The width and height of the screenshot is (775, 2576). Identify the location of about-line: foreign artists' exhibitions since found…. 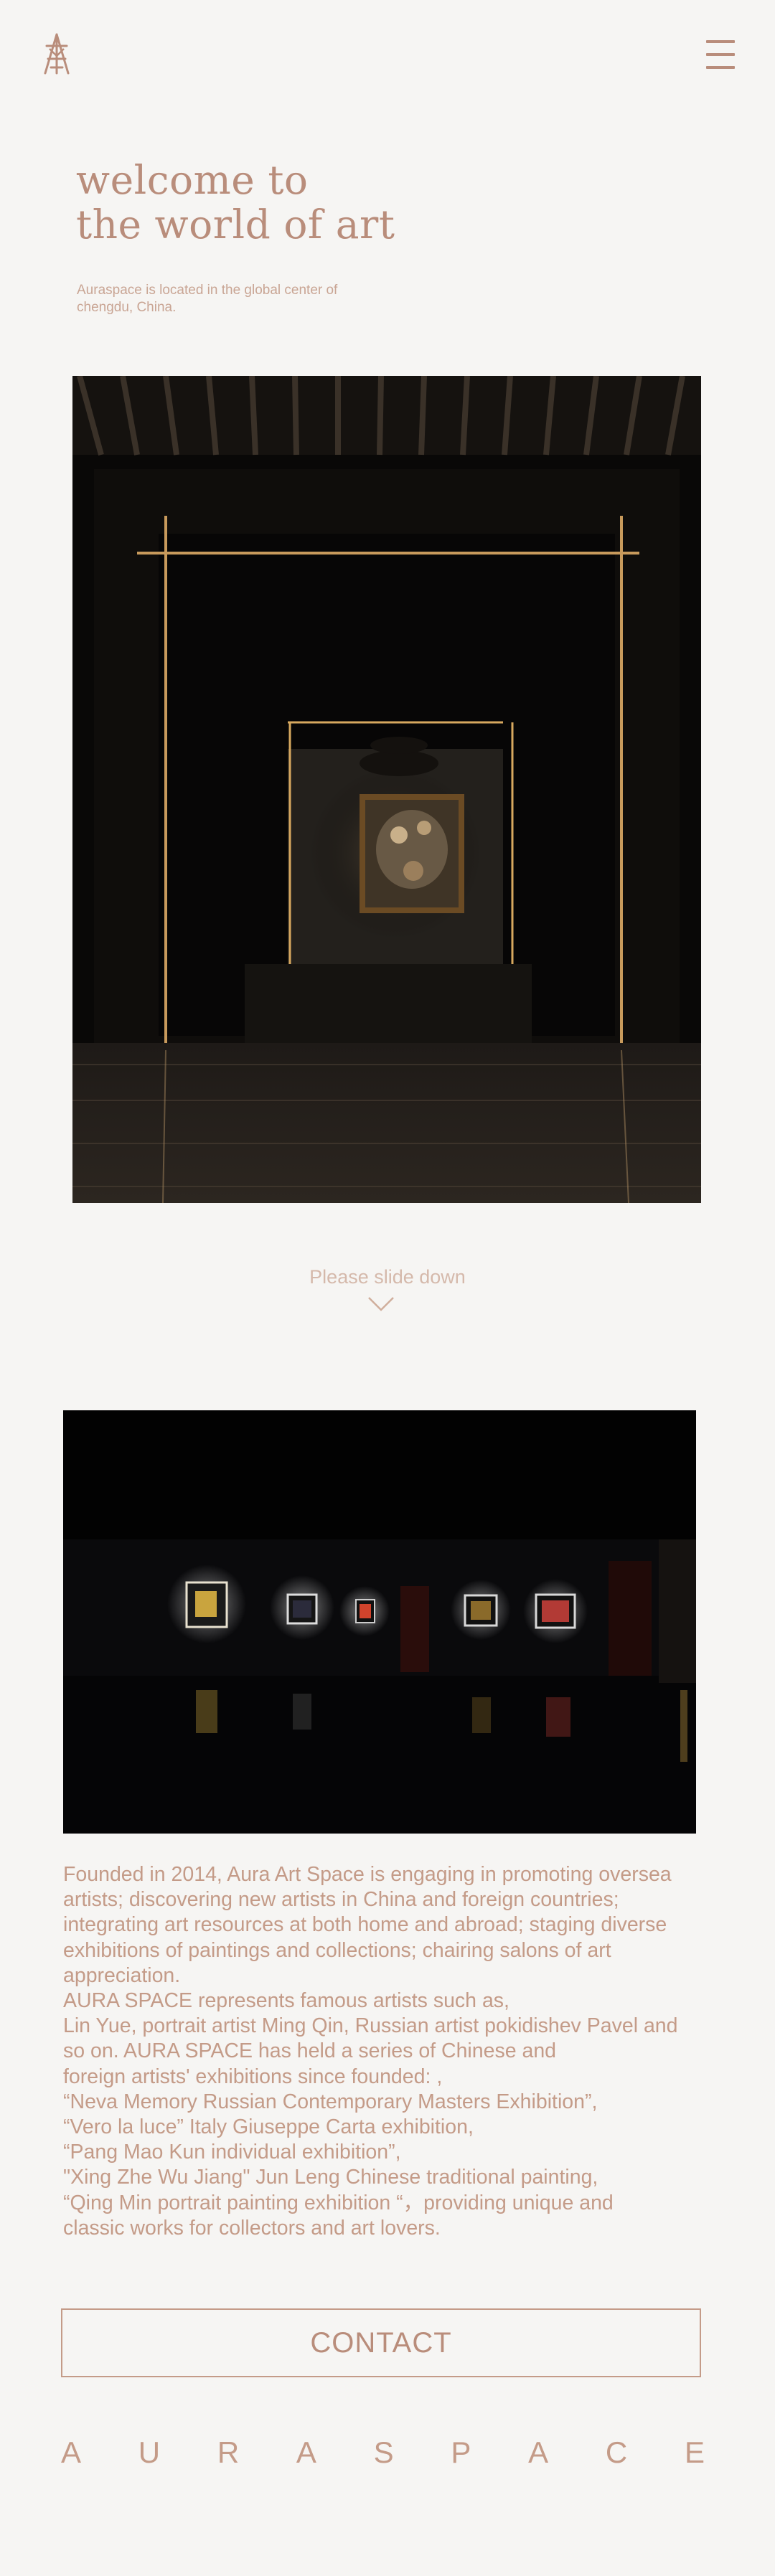
(253, 2076).